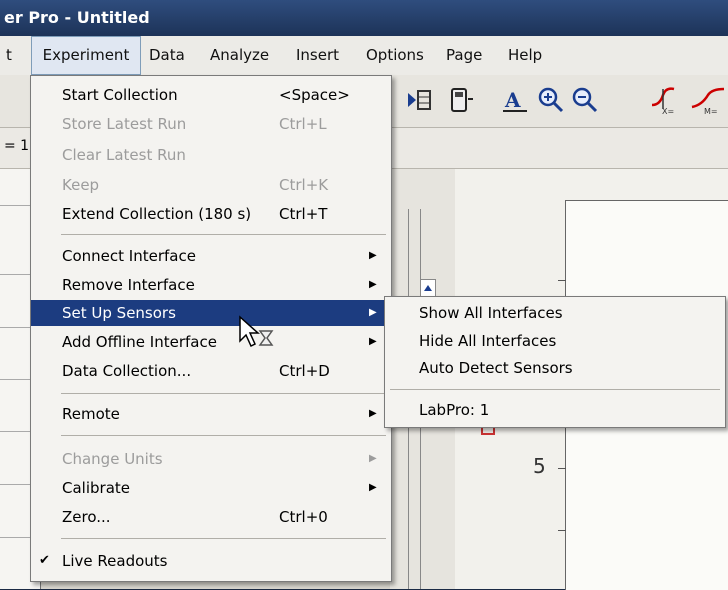 The height and width of the screenshot is (590, 728). What do you see at coordinates (211, 285) in the screenshot?
I see `menu-item-remove-interface: Remove Interface ▶` at bounding box center [211, 285].